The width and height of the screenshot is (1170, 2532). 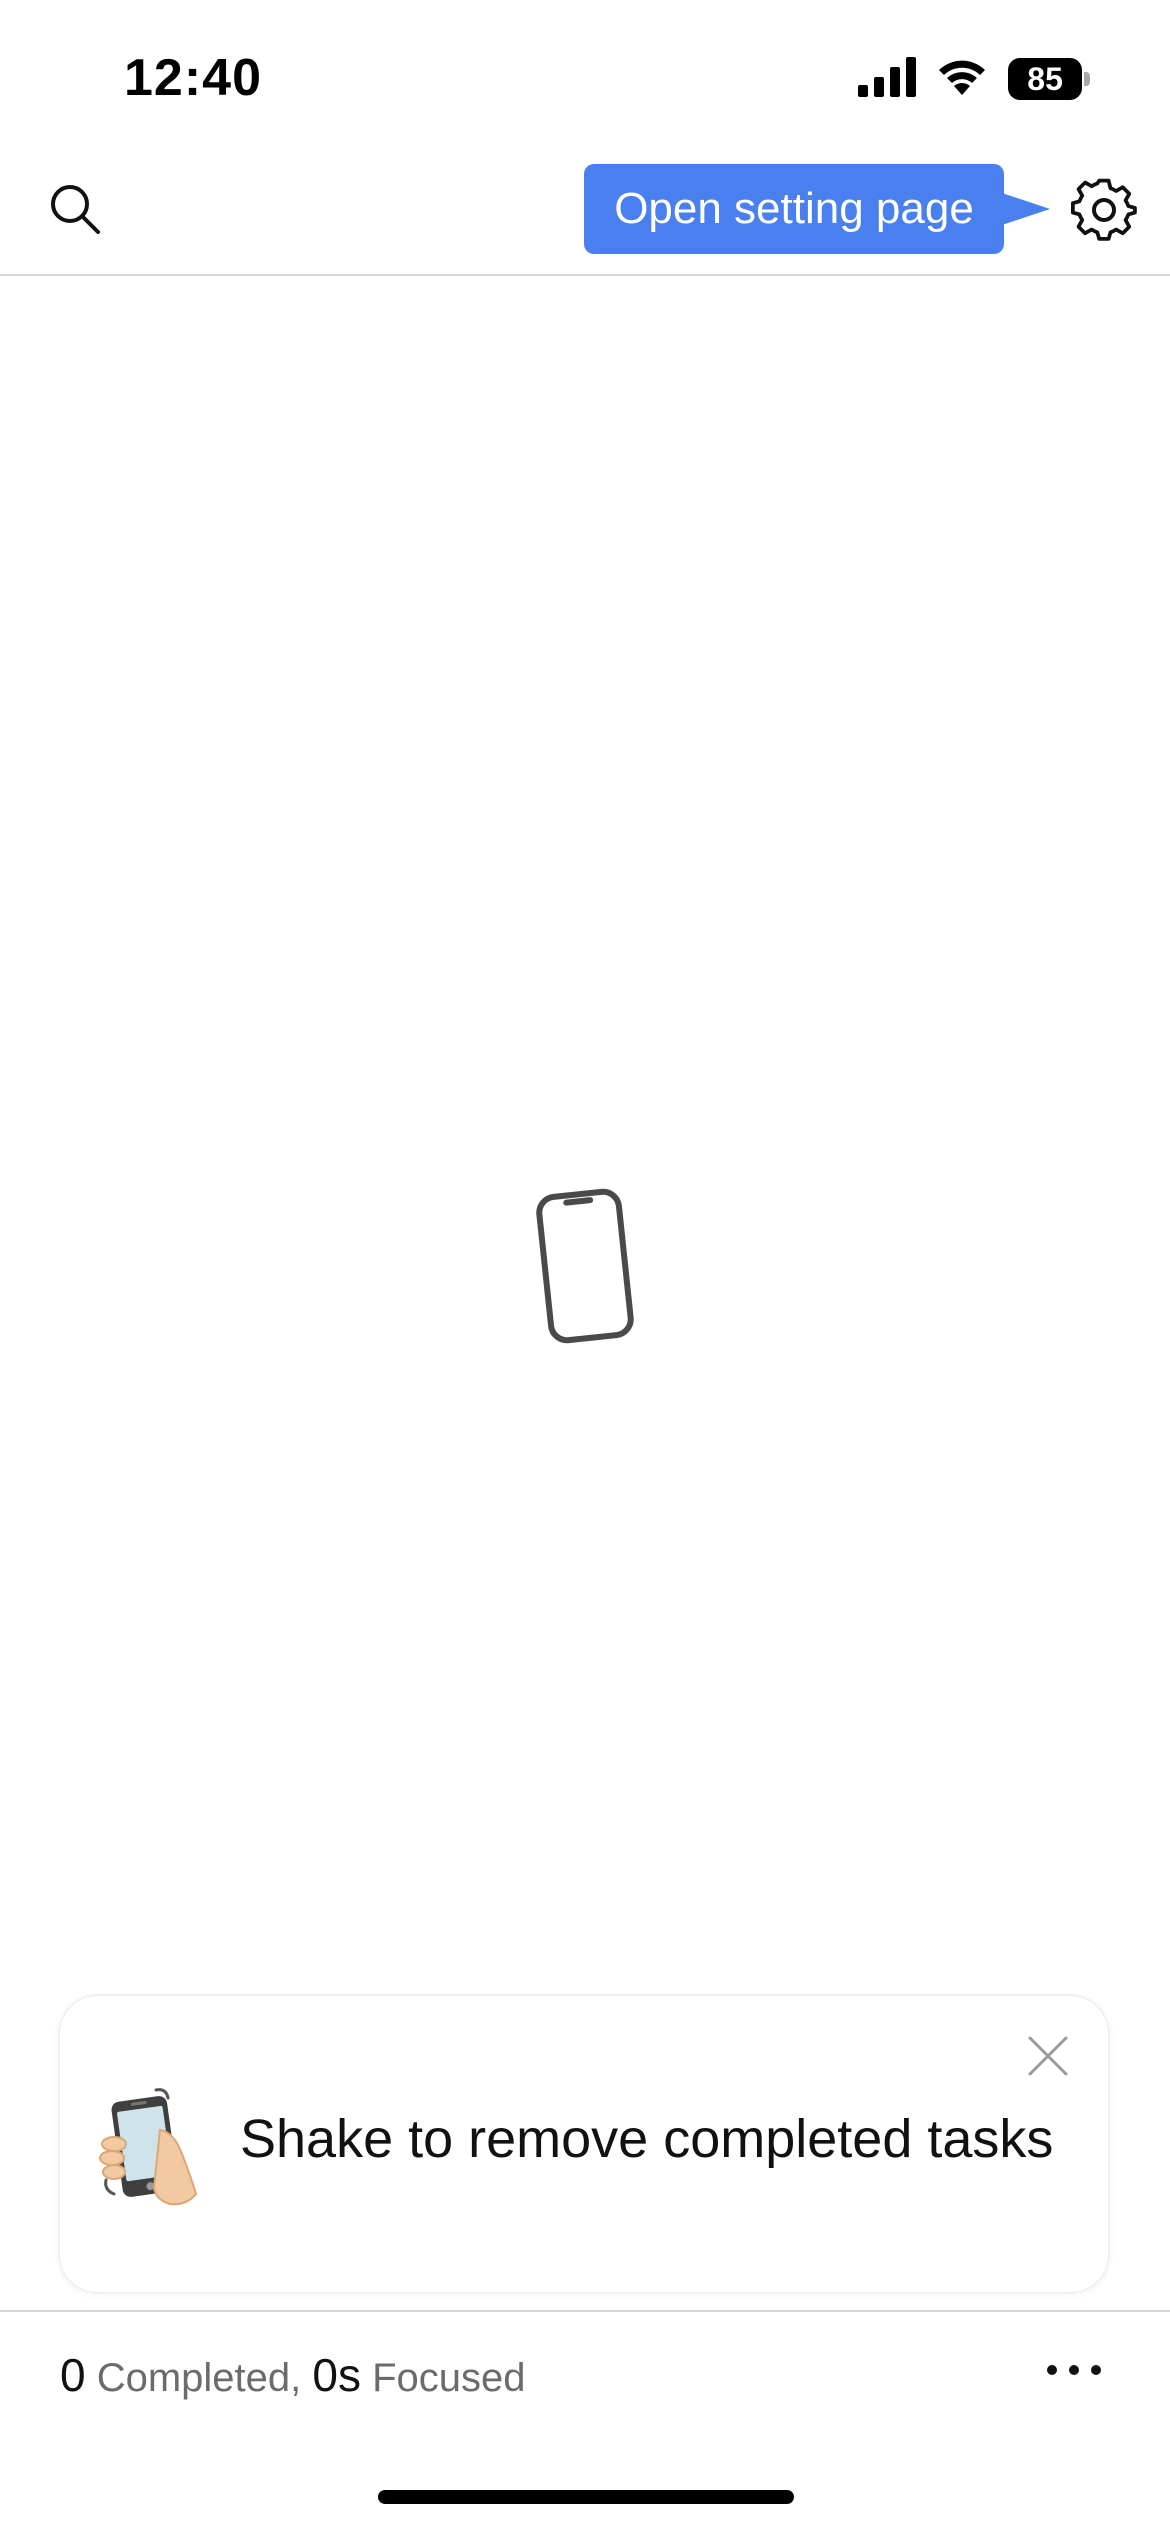 I want to click on settings-button, so click(x=1104, y=212).